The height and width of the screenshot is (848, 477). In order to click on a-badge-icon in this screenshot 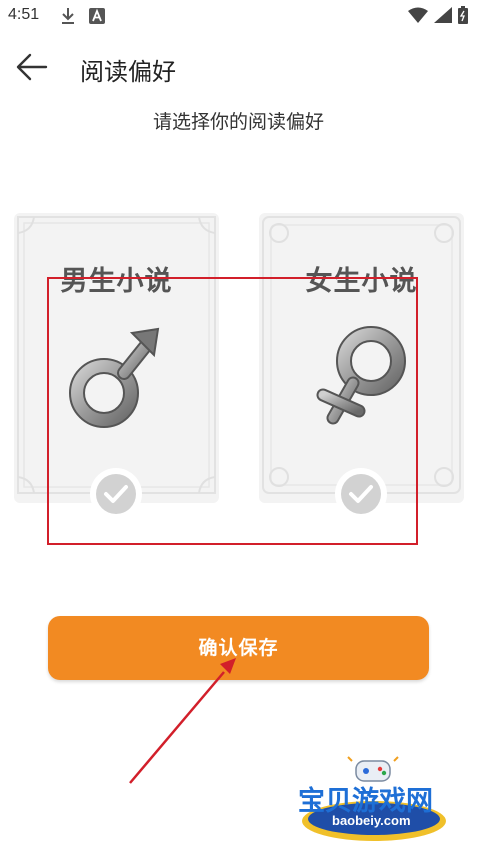, I will do `click(97, 18)`.